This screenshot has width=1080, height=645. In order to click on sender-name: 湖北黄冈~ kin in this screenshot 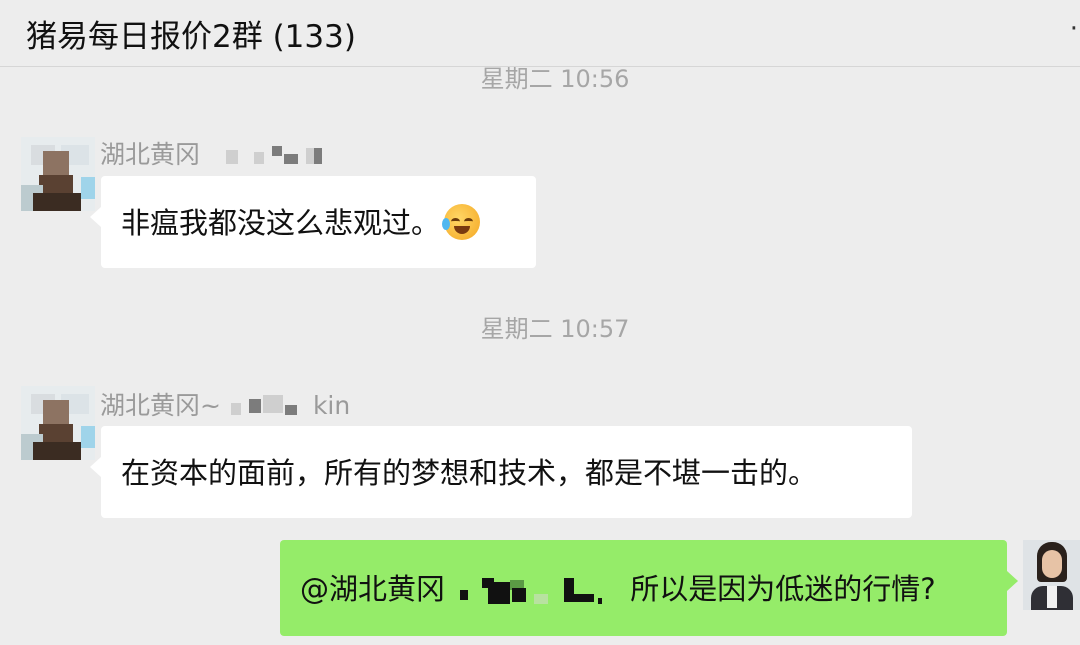, I will do `click(225, 404)`.